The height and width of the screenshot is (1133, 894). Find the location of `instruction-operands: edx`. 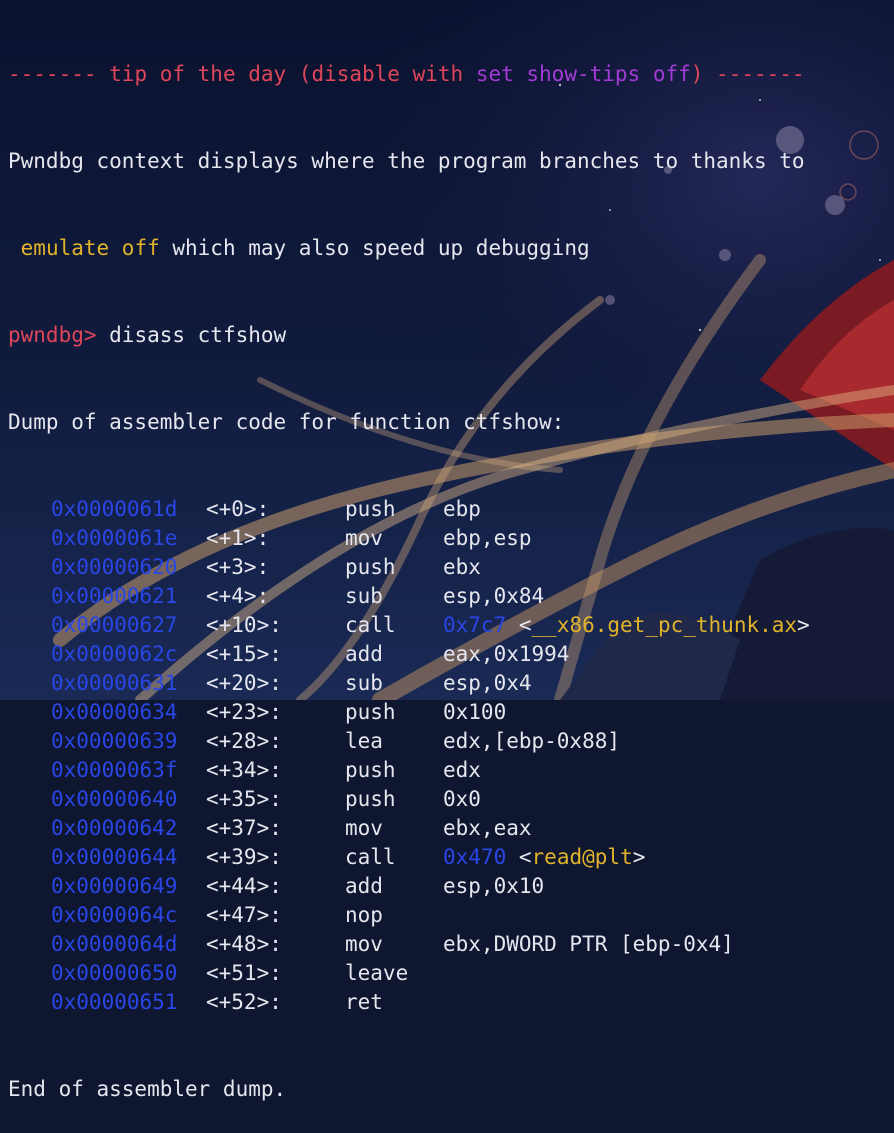

instruction-operands: edx is located at coordinates (462, 770).